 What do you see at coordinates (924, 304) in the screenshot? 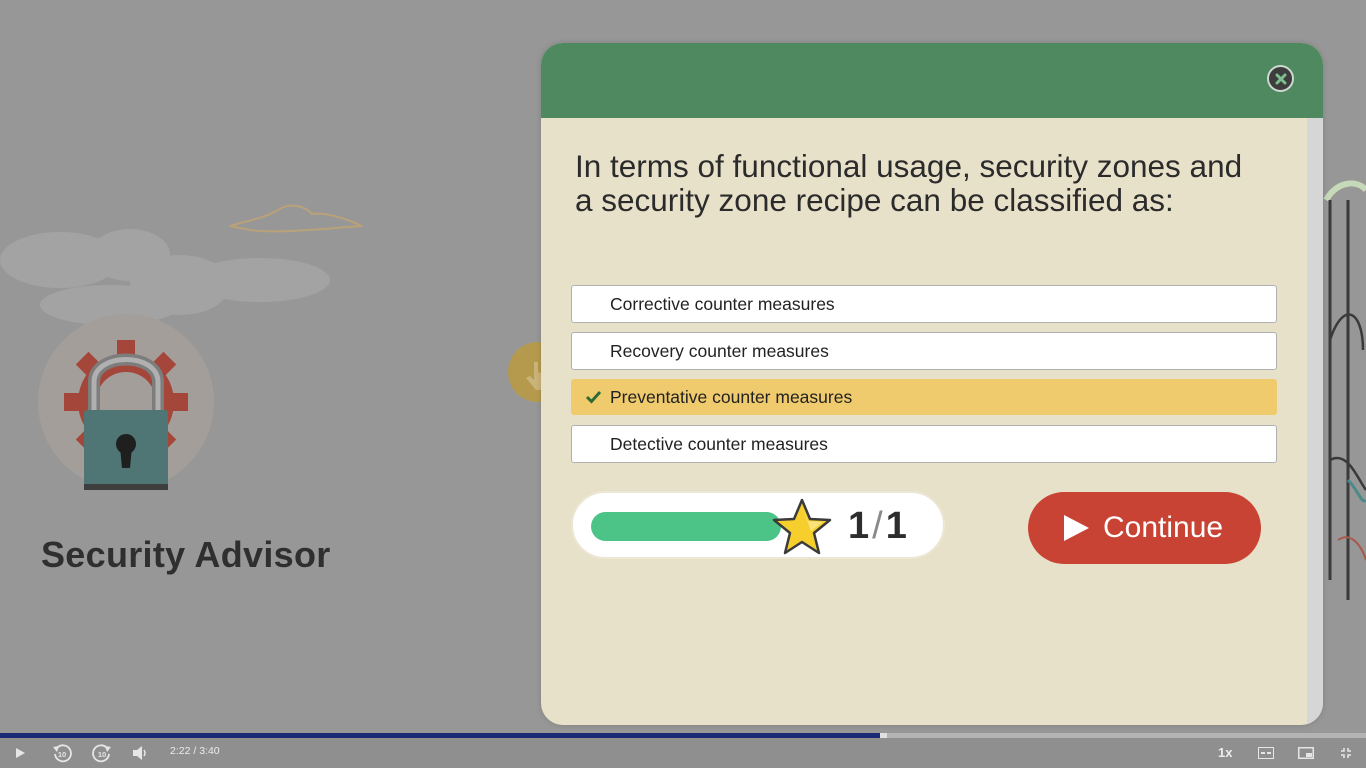
I see `answer-option: Corrective counter measures` at bounding box center [924, 304].